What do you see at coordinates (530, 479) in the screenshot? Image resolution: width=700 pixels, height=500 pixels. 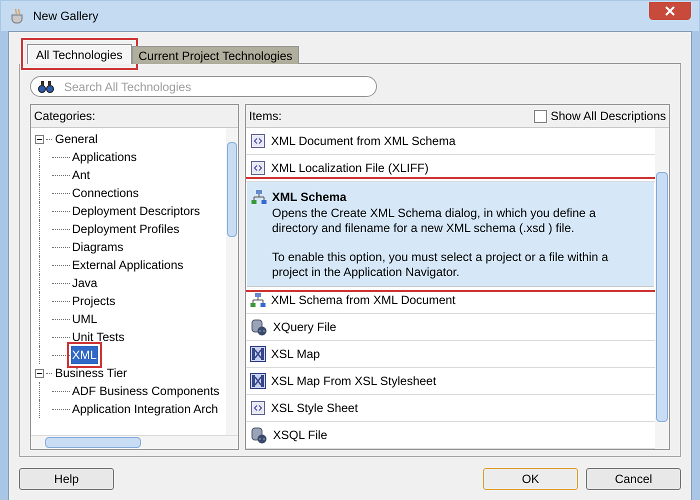 I see `ok-button: OK` at bounding box center [530, 479].